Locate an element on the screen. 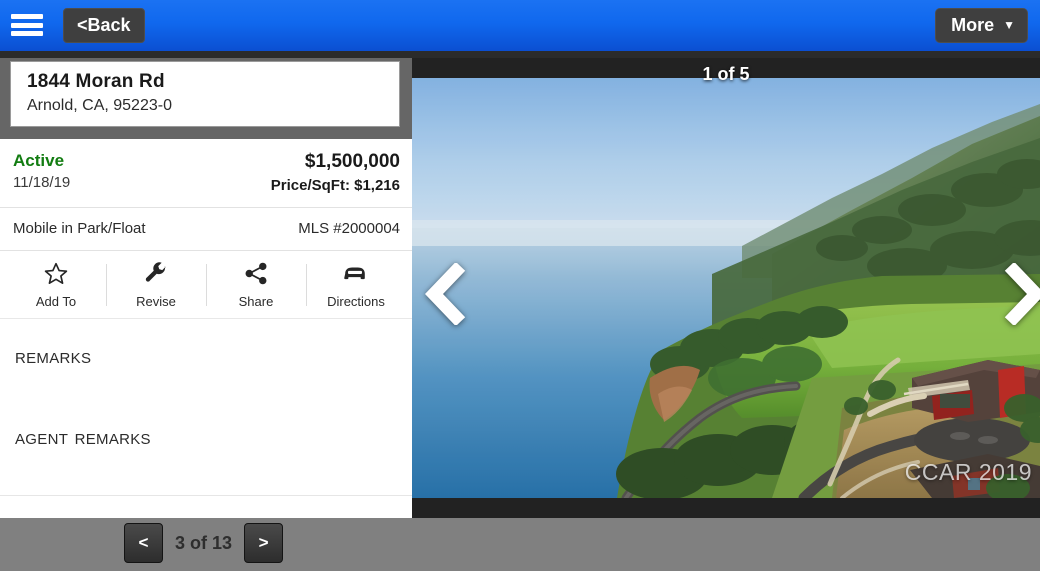 This screenshot has height=571, width=1040. revise-button: Revise is located at coordinates (156, 285).